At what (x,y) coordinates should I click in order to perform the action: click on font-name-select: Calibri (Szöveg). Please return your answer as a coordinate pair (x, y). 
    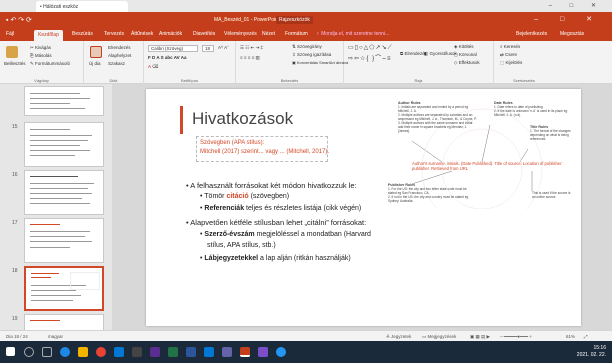
    Looking at the image, I should click on (173, 48).